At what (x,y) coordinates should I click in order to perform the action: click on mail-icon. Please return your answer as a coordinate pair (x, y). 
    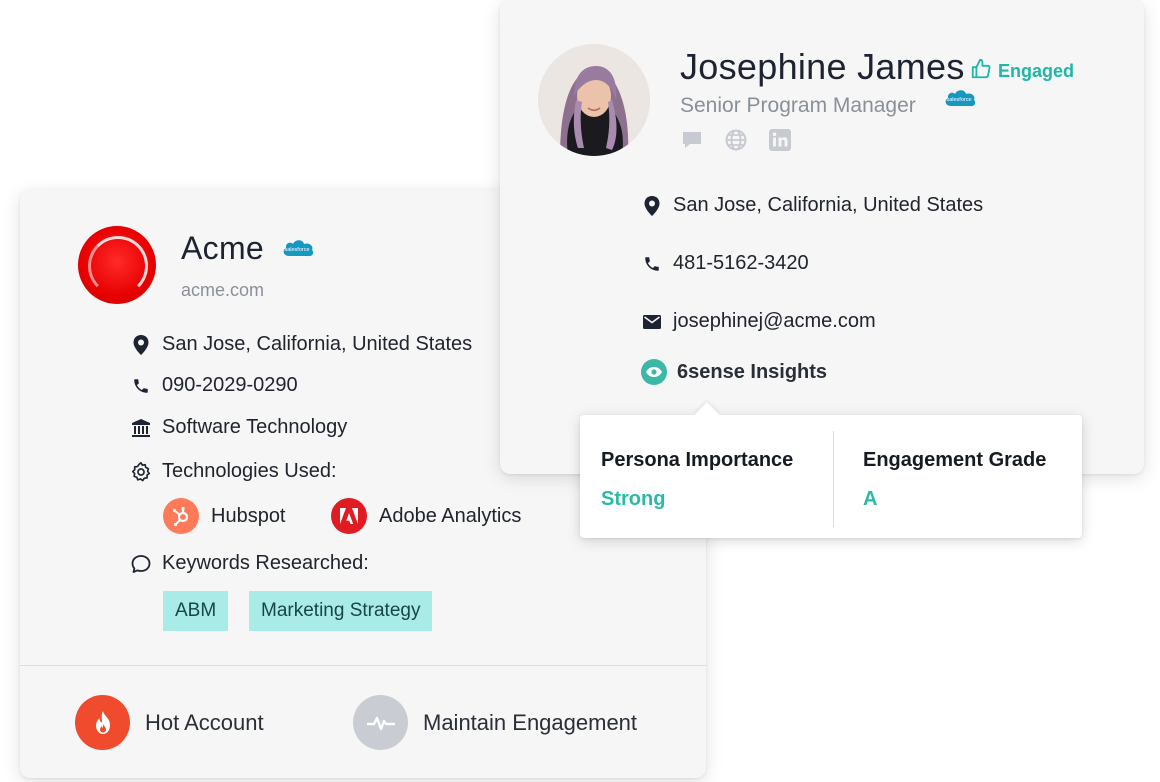
    Looking at the image, I should click on (652, 322).